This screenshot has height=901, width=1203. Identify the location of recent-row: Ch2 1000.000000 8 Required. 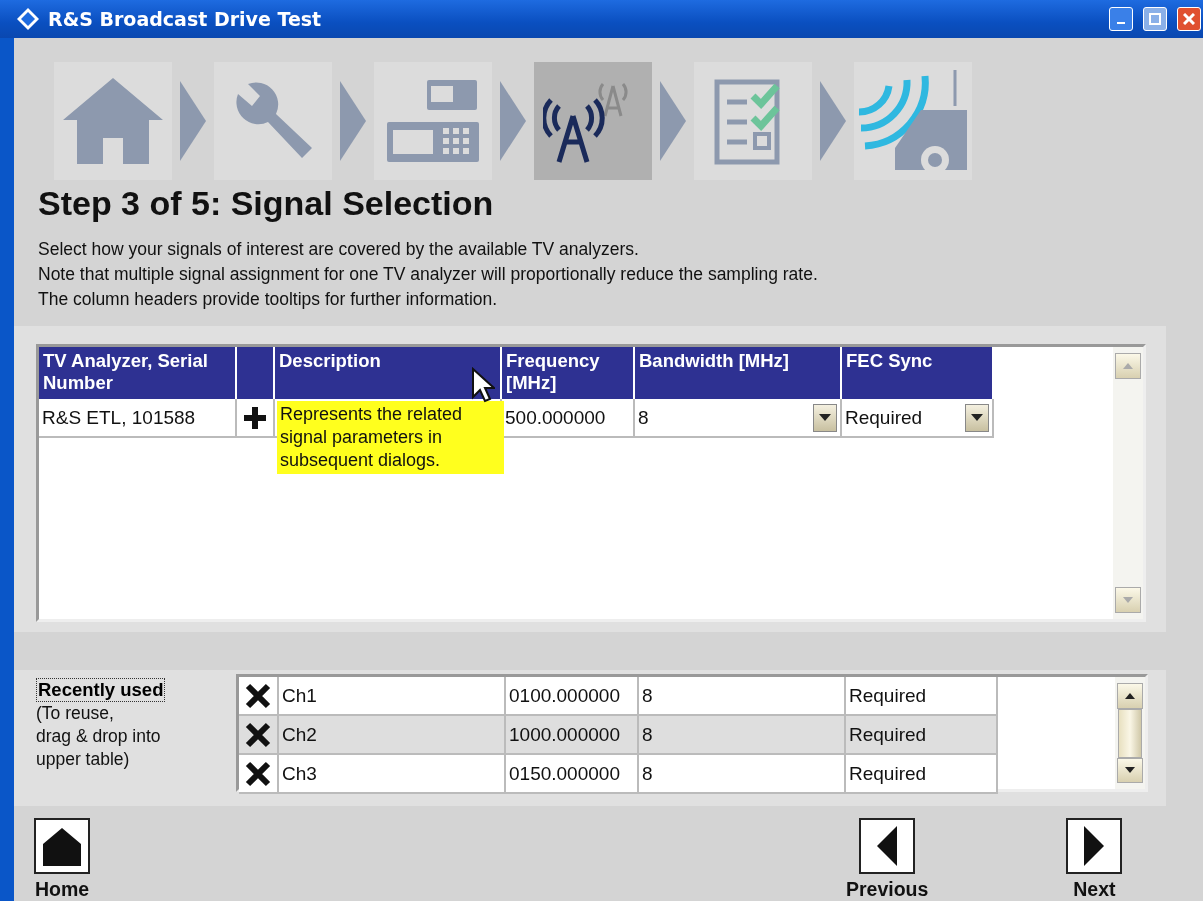
(618, 735).